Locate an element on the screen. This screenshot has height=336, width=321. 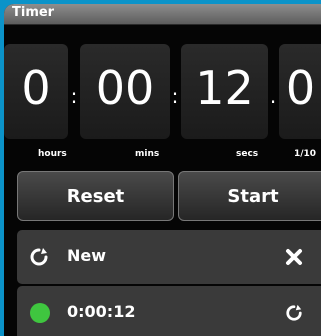
title-bar: Timer is located at coordinates (162, 14).